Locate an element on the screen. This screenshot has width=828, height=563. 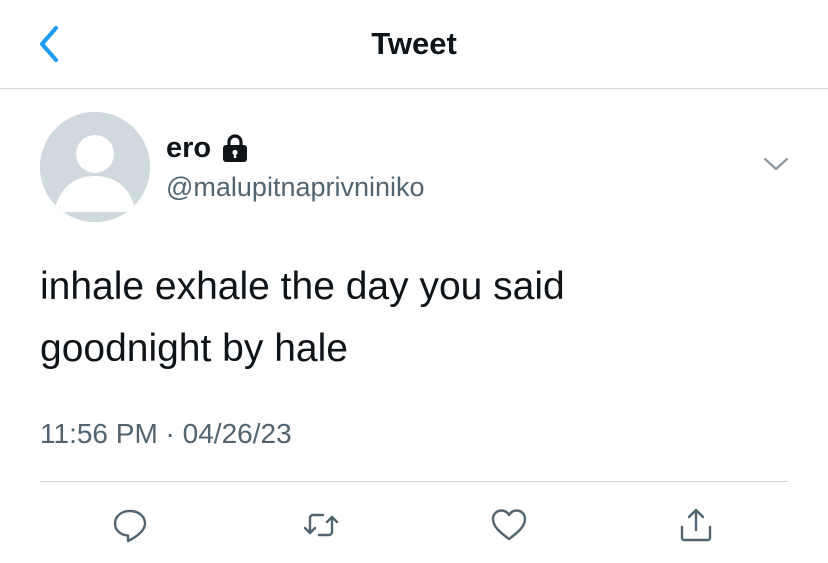
tweet-text-line: goodnight by hale is located at coordinates (194, 348).